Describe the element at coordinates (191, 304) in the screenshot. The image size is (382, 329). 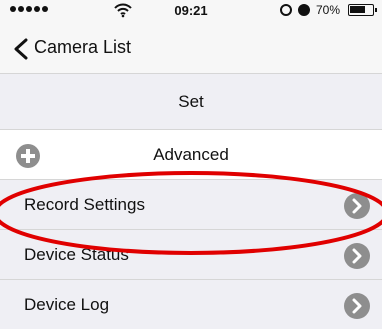
I see `menu-item-device-log: Device Log` at that location.